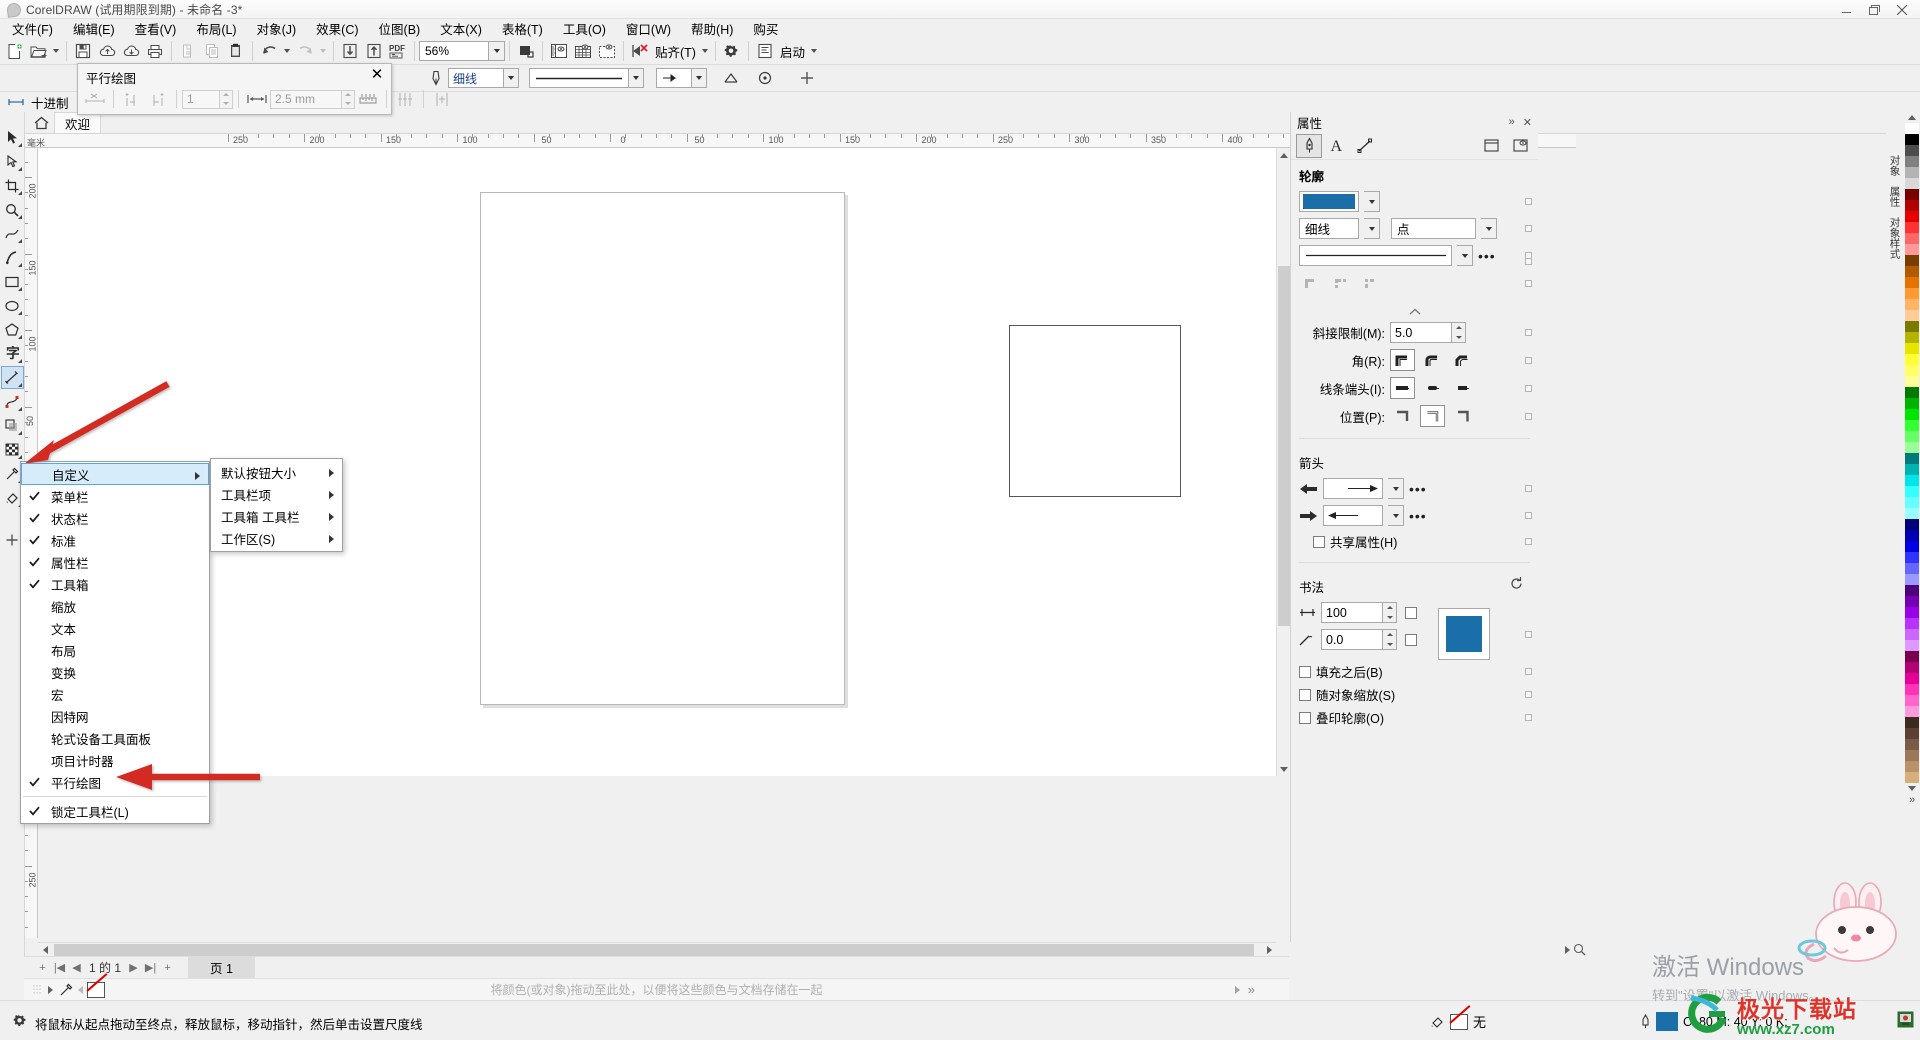 The image size is (1920, 1040). Describe the element at coordinates (1372, 201) in the screenshot. I see `outline-color-dropdown-icon` at that location.